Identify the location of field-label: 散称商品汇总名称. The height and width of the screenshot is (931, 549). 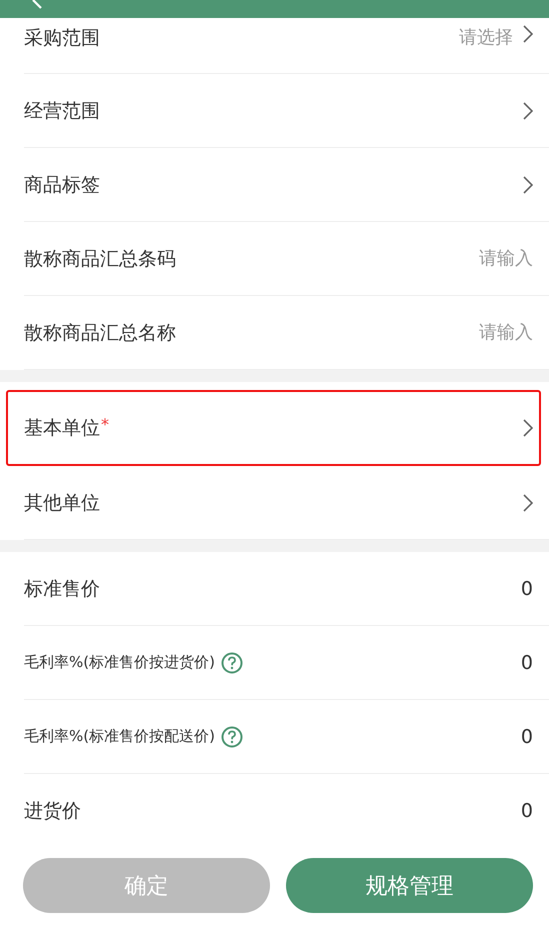
(100, 333).